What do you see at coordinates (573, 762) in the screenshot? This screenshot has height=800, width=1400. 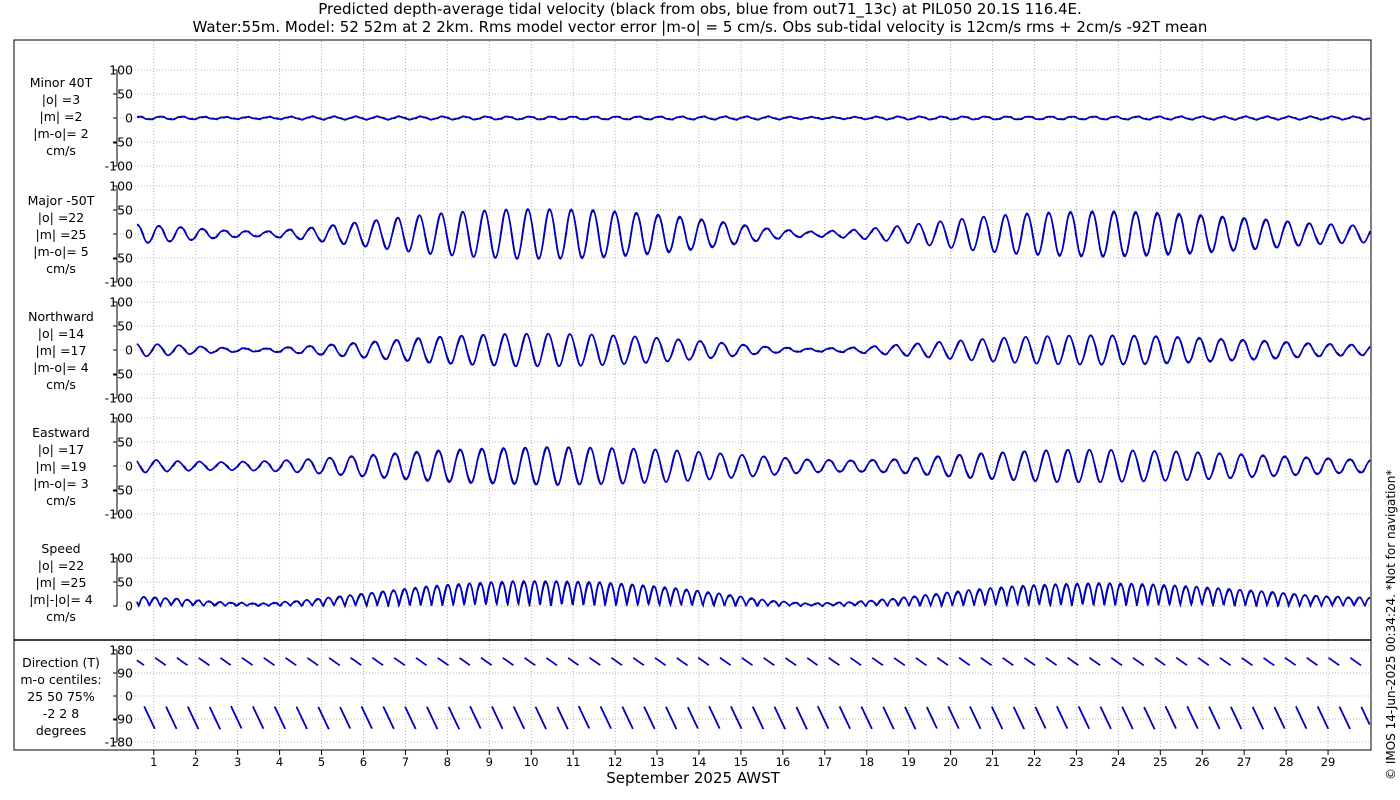 I see `x-tick-label: 11` at bounding box center [573, 762].